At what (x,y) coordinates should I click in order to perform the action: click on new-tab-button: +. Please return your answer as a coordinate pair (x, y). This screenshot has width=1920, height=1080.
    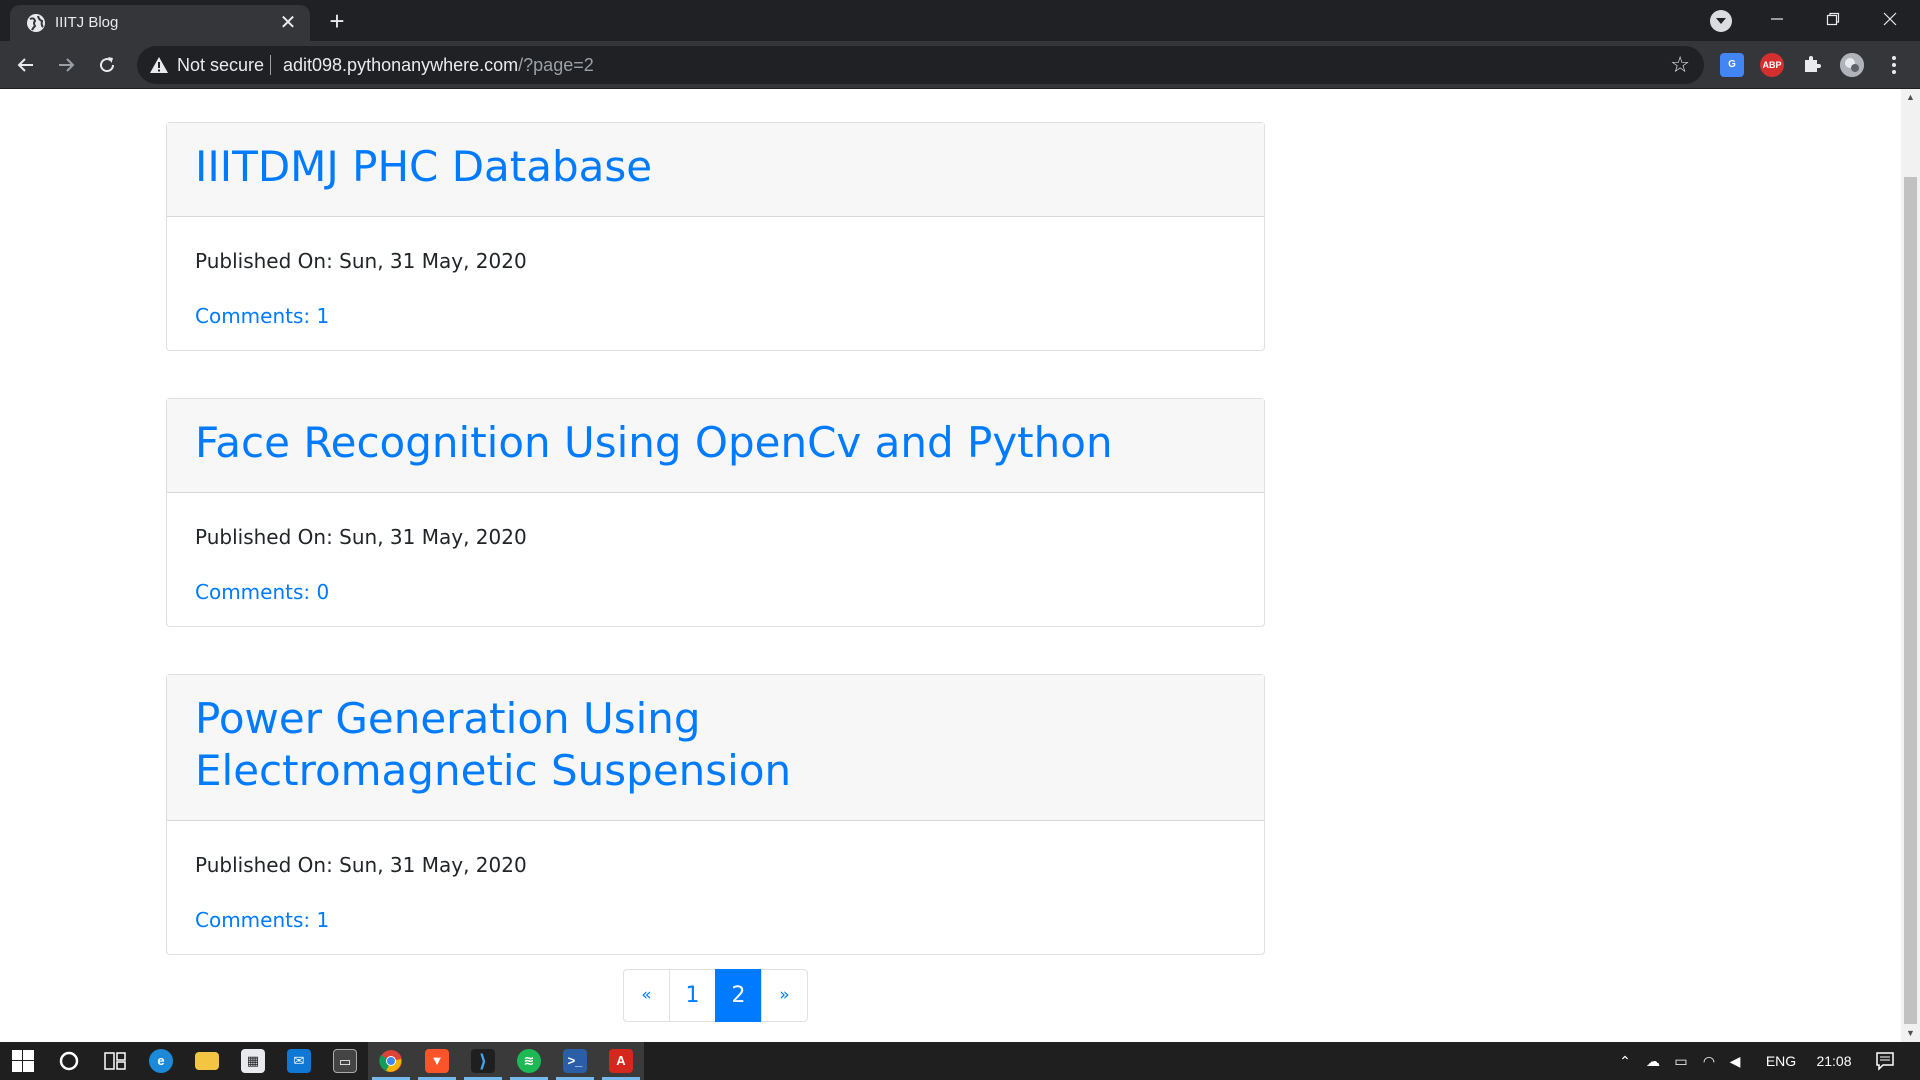
    Looking at the image, I should click on (337, 21).